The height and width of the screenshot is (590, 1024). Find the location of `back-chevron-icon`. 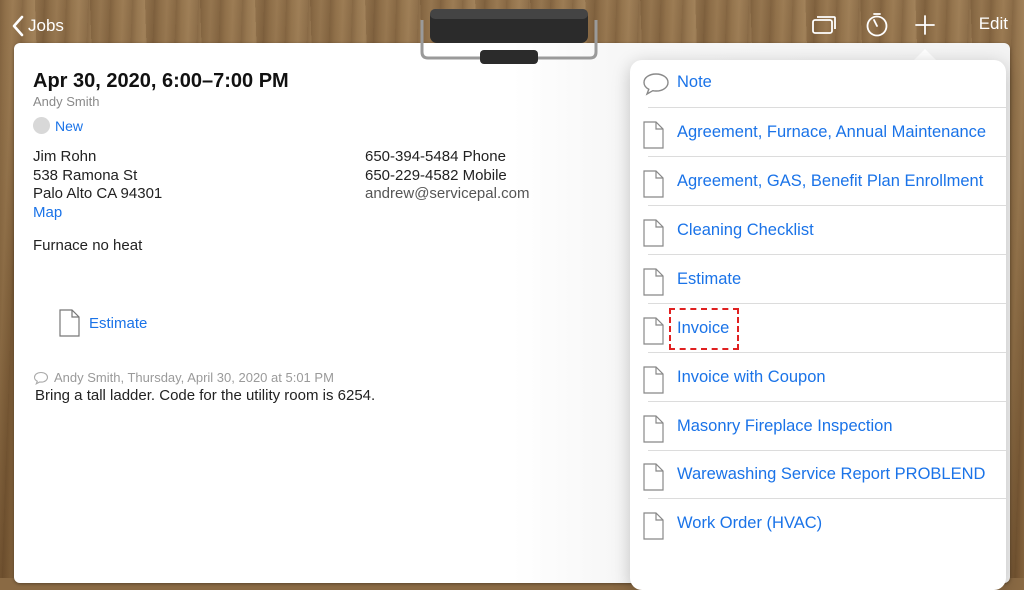

back-chevron-icon is located at coordinates (18, 26).